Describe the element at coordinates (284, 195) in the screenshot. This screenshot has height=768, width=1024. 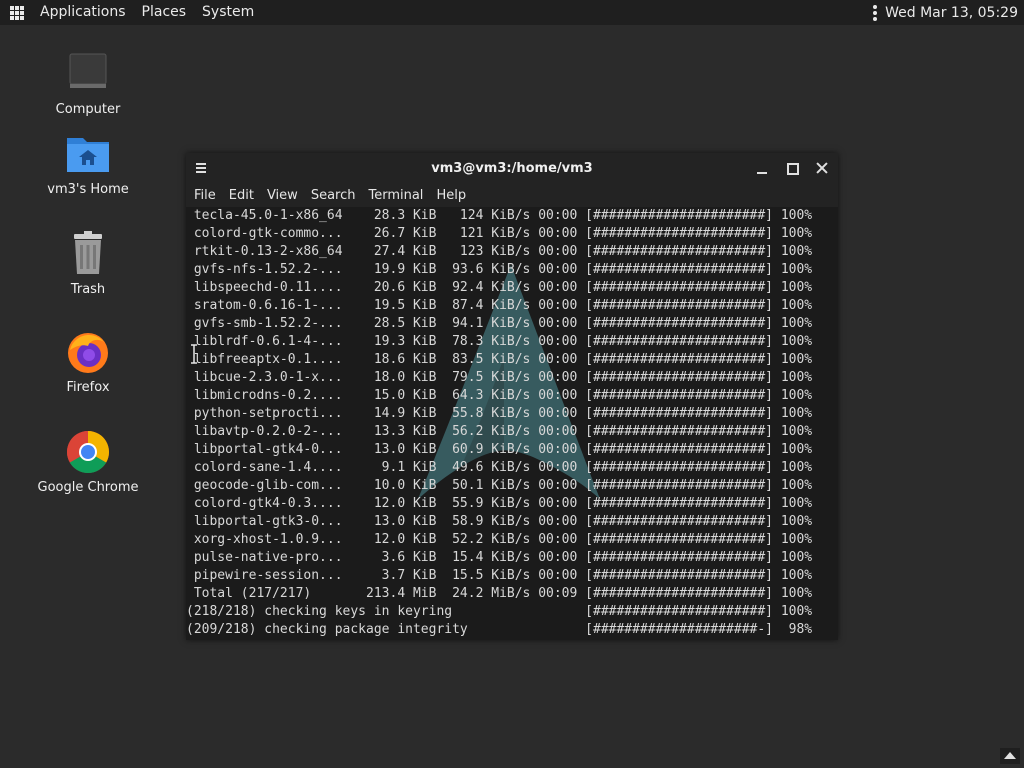
I see `menu-view: View` at that location.